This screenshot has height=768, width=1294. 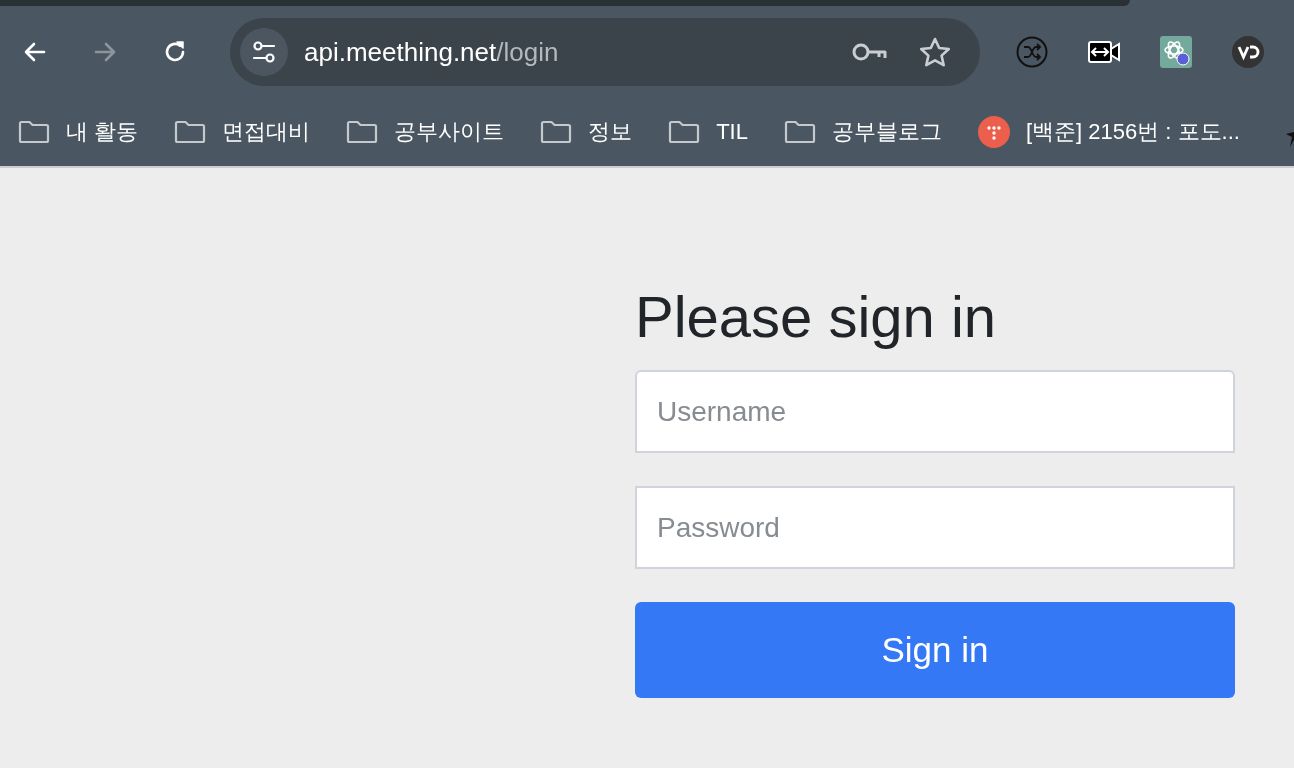 What do you see at coordinates (586, 132) in the screenshot?
I see `bookmark-folder: 정보` at bounding box center [586, 132].